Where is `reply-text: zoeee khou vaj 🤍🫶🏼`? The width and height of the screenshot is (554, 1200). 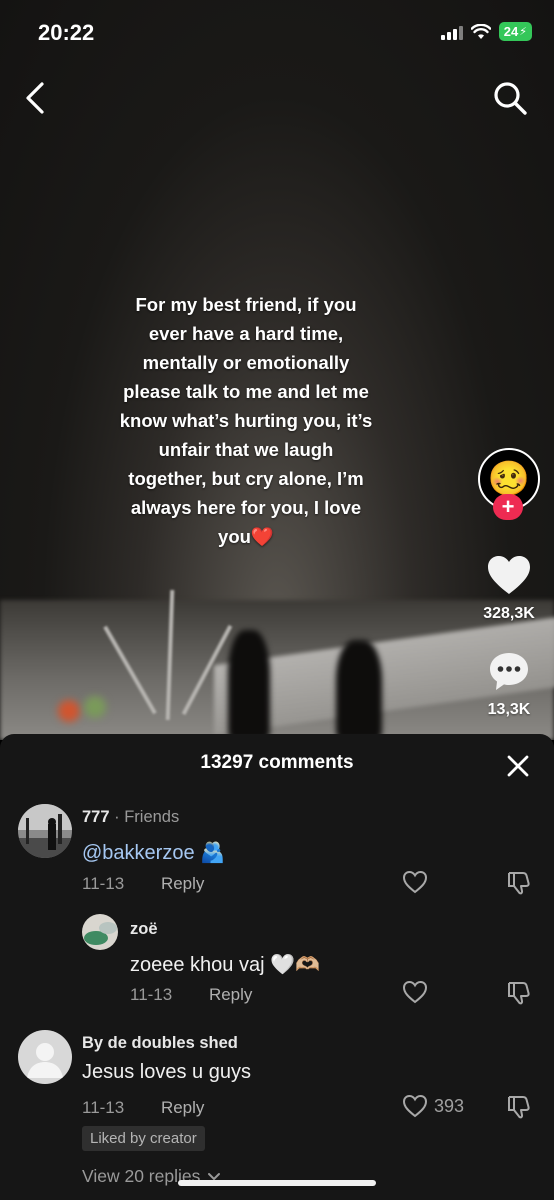 reply-text: zoeee khou vaj 🤍🫶🏼 is located at coordinates (225, 964).